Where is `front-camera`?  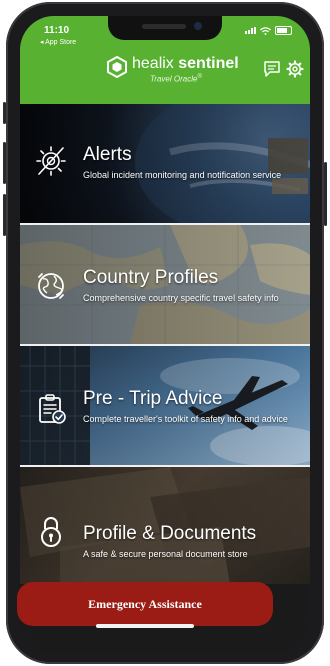
front-camera is located at coordinates (198, 26).